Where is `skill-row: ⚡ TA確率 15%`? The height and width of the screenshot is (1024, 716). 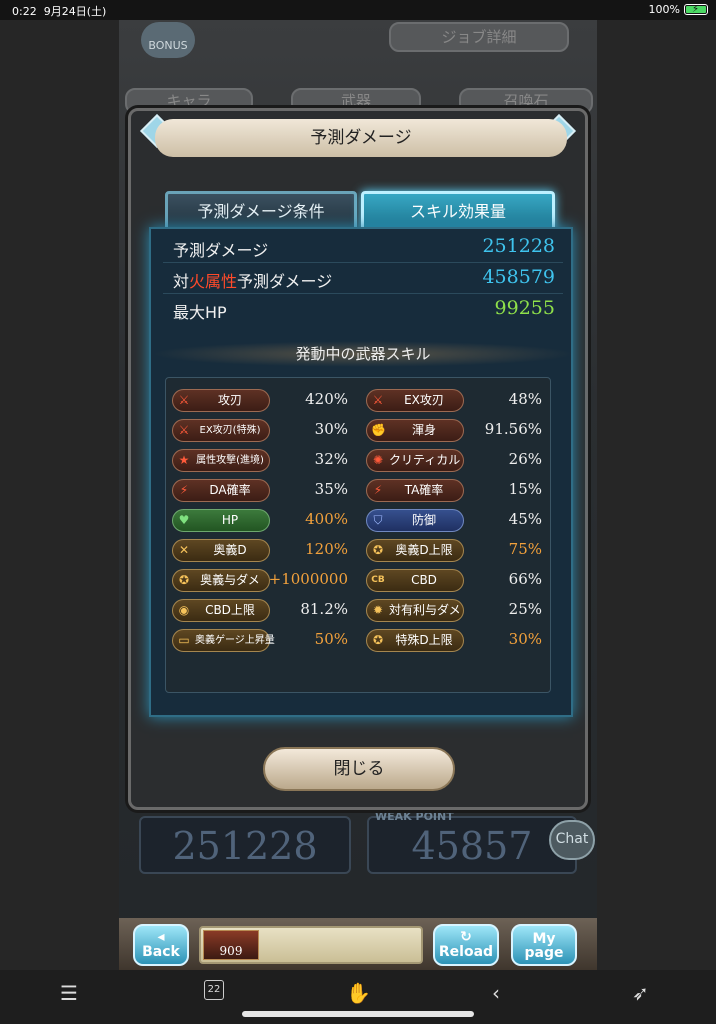 skill-row: ⚡ TA確率 15% is located at coordinates (455, 491).